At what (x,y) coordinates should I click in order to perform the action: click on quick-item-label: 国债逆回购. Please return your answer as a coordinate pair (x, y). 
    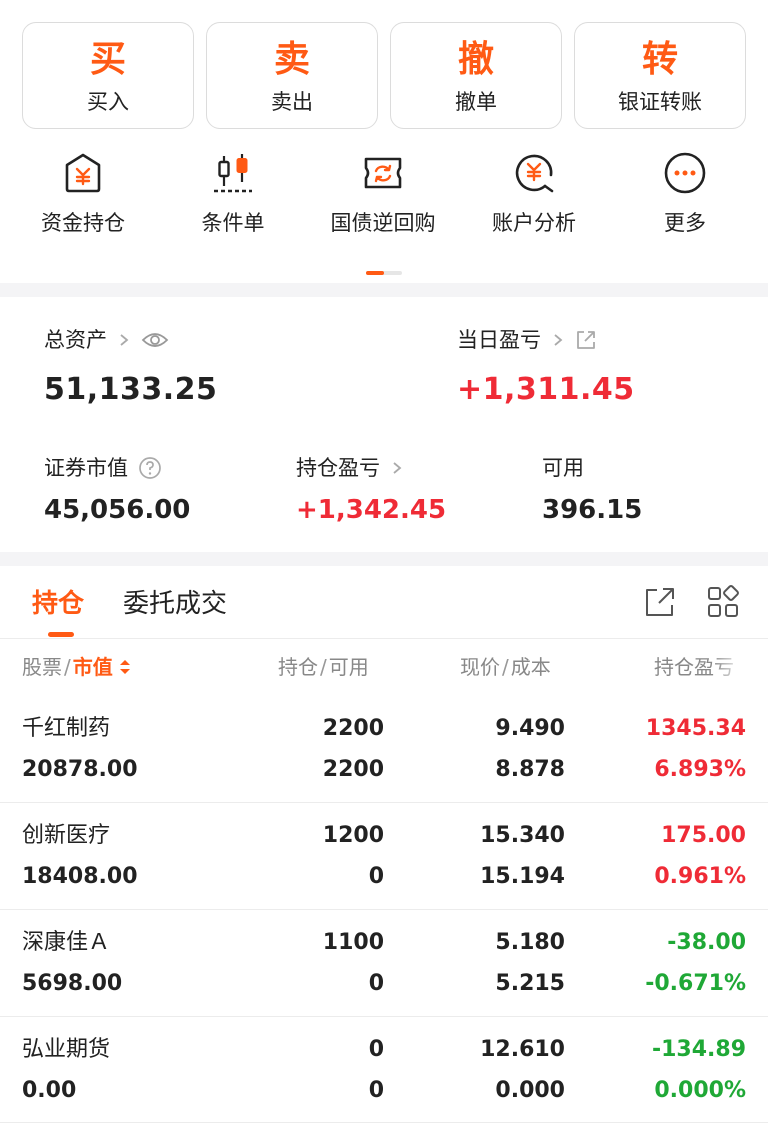
    Looking at the image, I should click on (383, 223).